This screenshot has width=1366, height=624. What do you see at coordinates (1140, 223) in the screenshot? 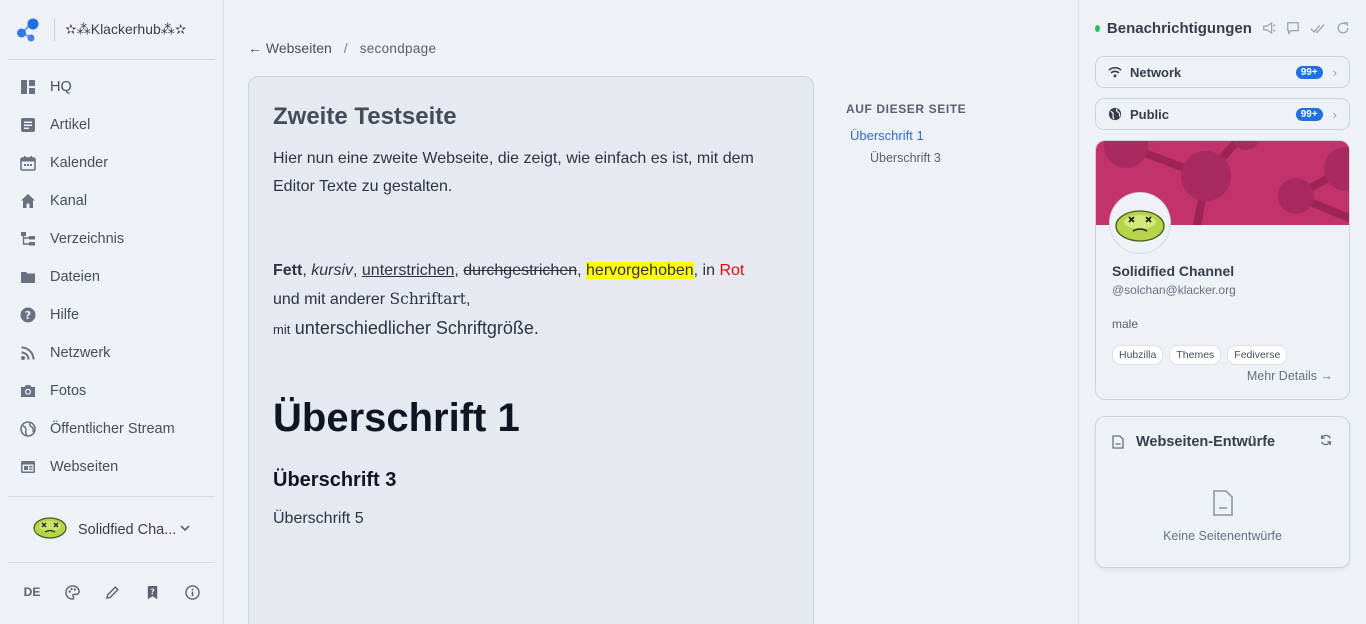
I see `profile-avatar` at bounding box center [1140, 223].